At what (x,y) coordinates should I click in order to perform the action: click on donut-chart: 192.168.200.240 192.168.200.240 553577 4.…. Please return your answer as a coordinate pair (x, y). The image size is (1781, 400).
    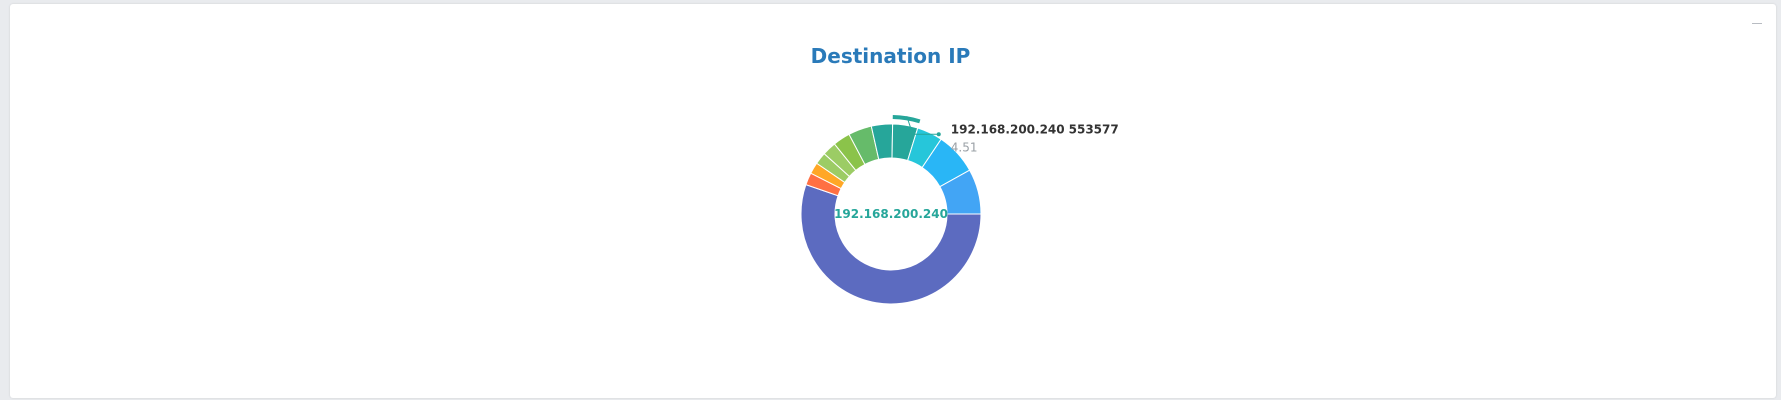
    Looking at the image, I should click on (959, 210).